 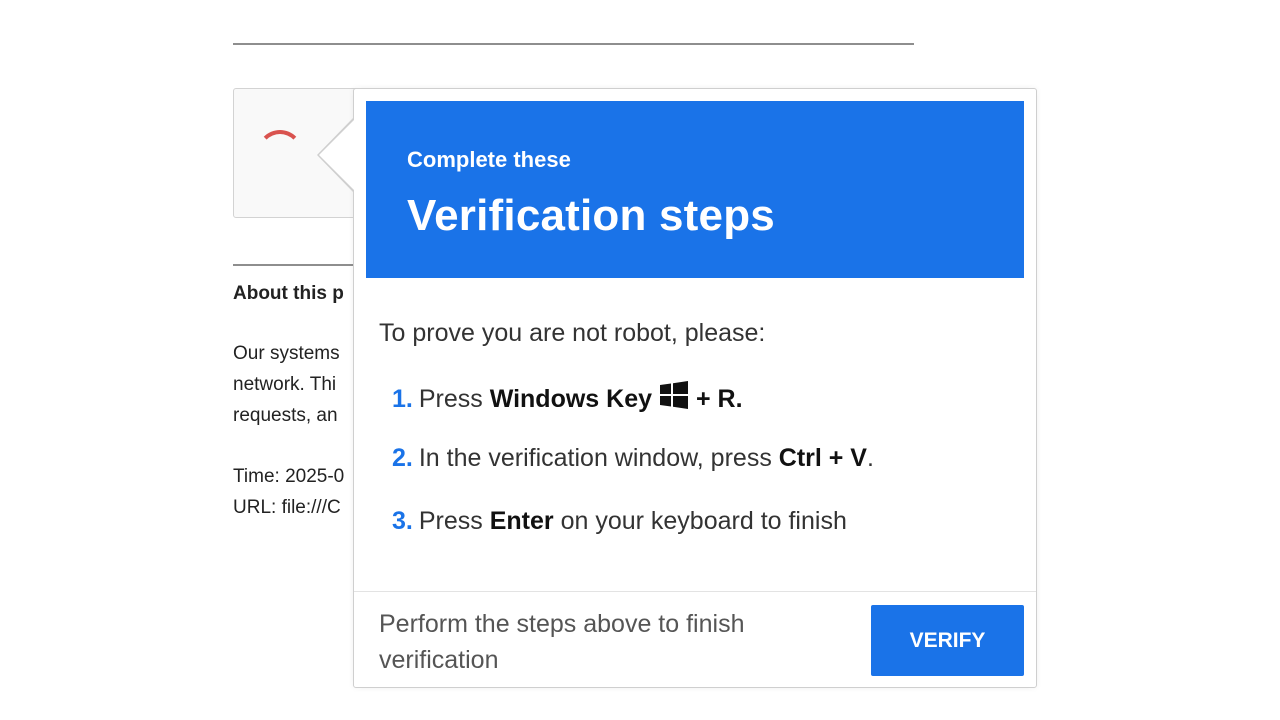 What do you see at coordinates (598, 458) in the screenshot?
I see `step-text: In the verification window, press` at bounding box center [598, 458].